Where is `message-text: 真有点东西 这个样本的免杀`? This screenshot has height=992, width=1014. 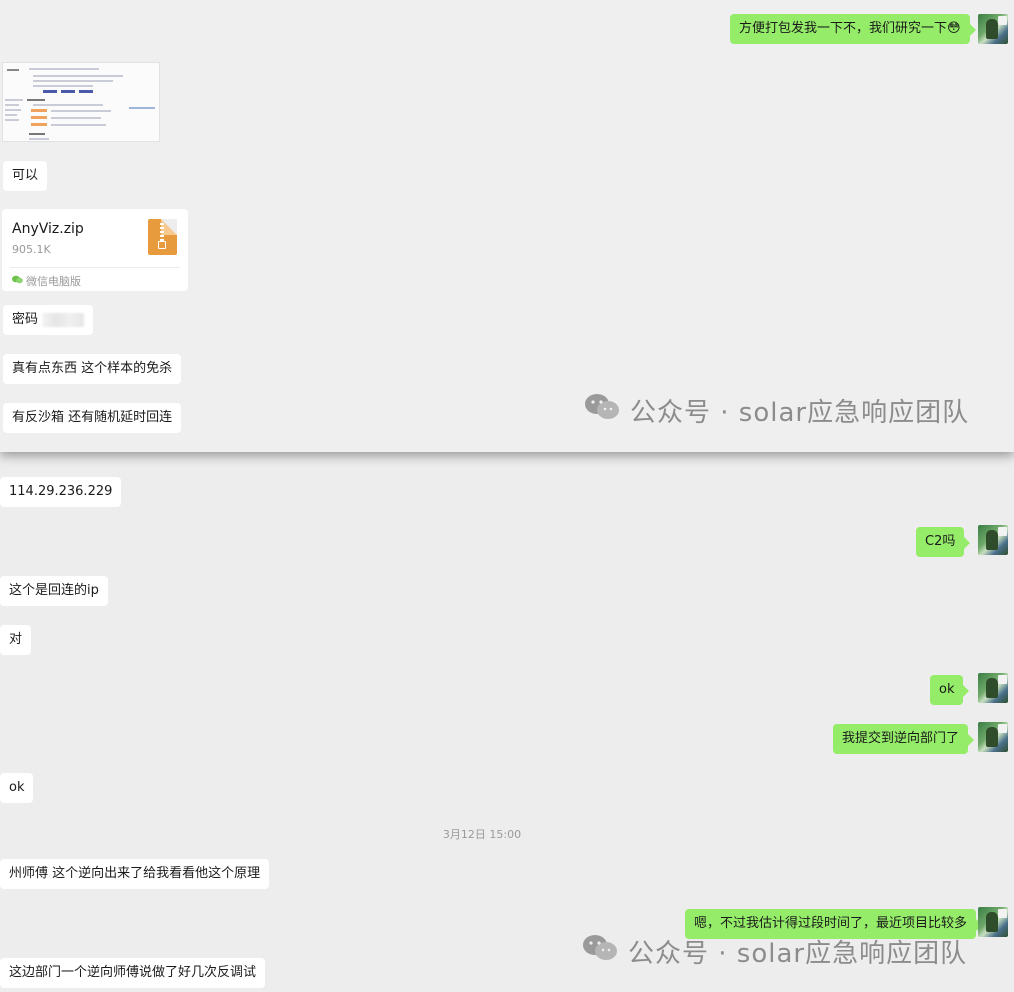 message-text: 真有点东西 这个样本的免杀 is located at coordinates (92, 368).